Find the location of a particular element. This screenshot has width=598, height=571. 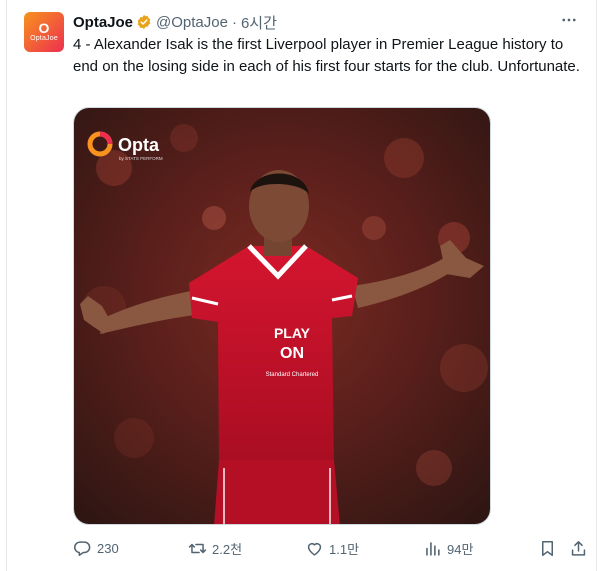

share-icon is located at coordinates (578, 548).